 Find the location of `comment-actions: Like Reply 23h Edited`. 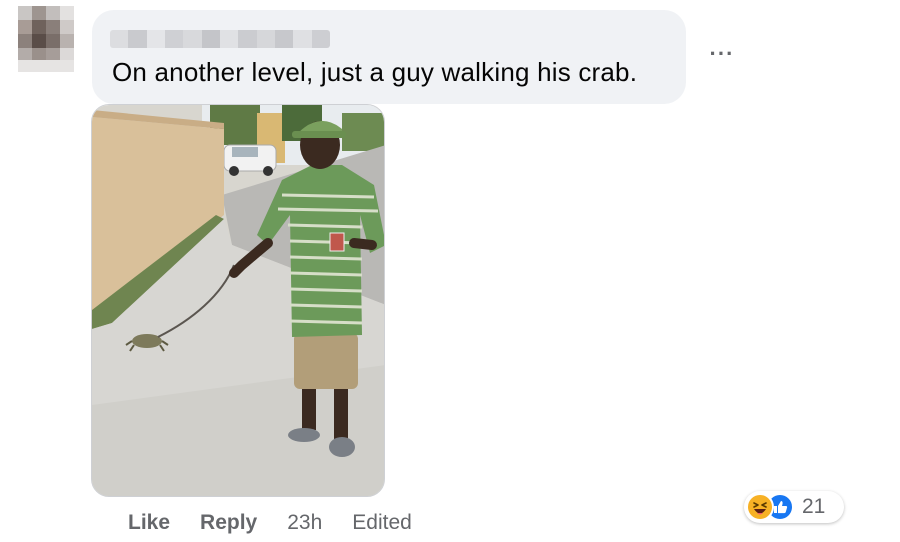

comment-actions: Like Reply 23h Edited is located at coordinates (270, 523).